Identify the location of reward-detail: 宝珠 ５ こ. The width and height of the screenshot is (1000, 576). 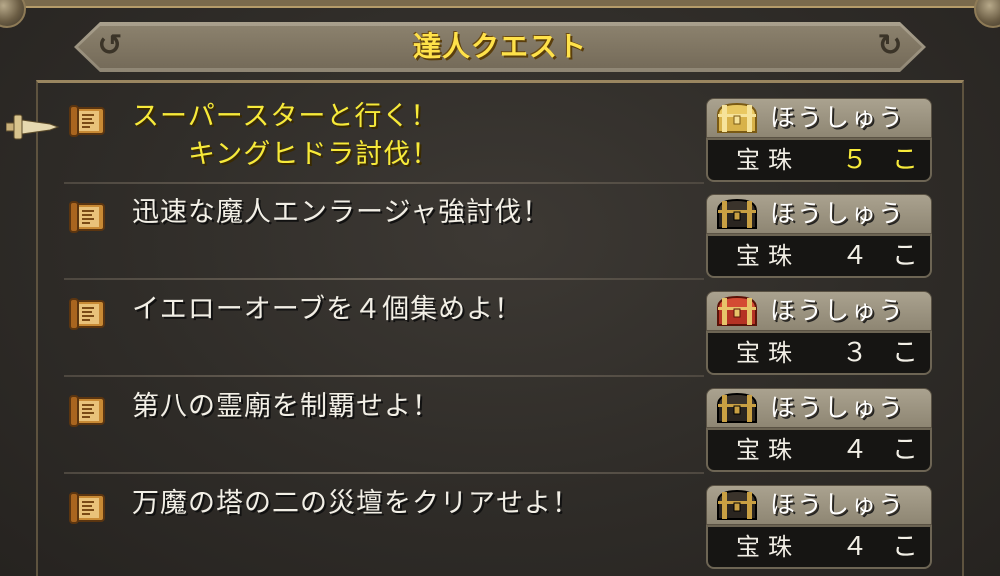
(819, 160).